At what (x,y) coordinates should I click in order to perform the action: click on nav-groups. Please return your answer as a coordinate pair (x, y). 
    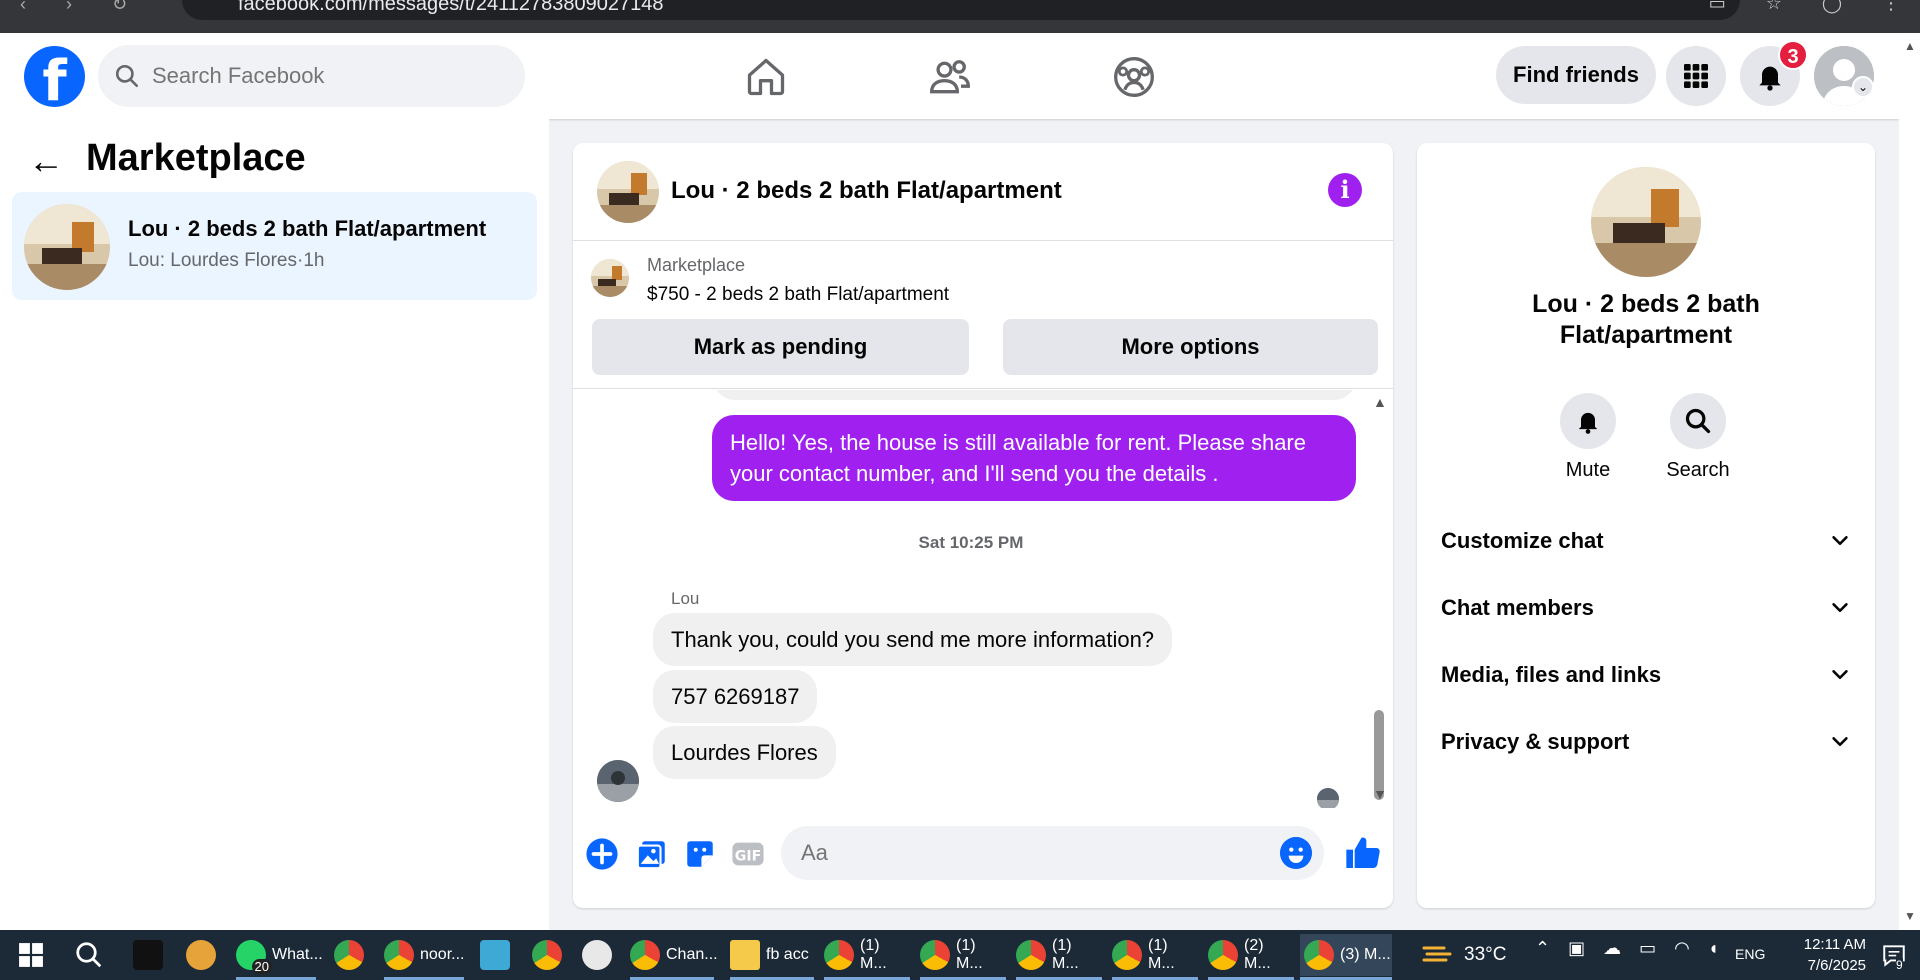
    Looking at the image, I should click on (1134, 77).